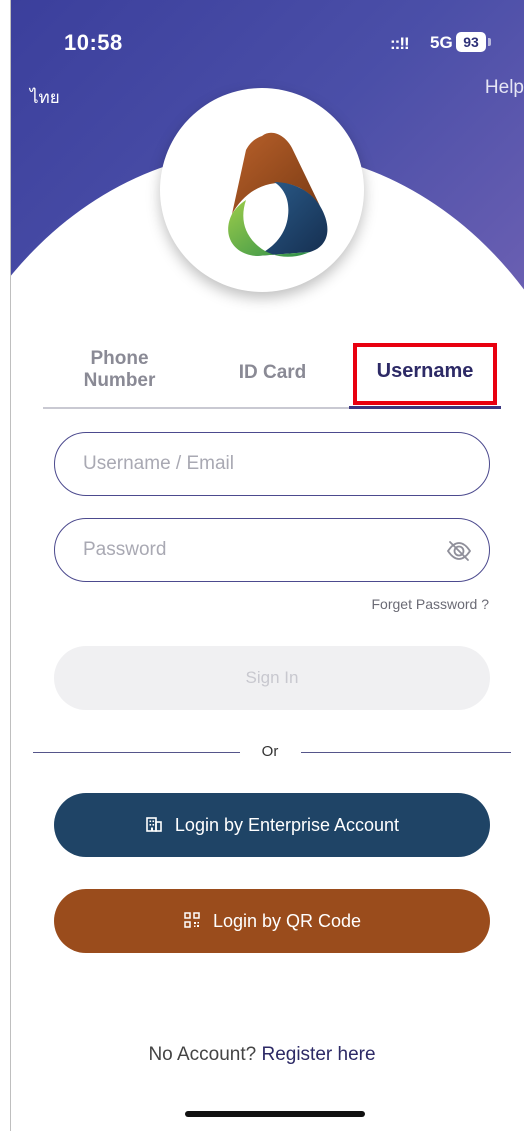  What do you see at coordinates (431, 604) in the screenshot?
I see `forget-password-link: Forget Password ?` at bounding box center [431, 604].